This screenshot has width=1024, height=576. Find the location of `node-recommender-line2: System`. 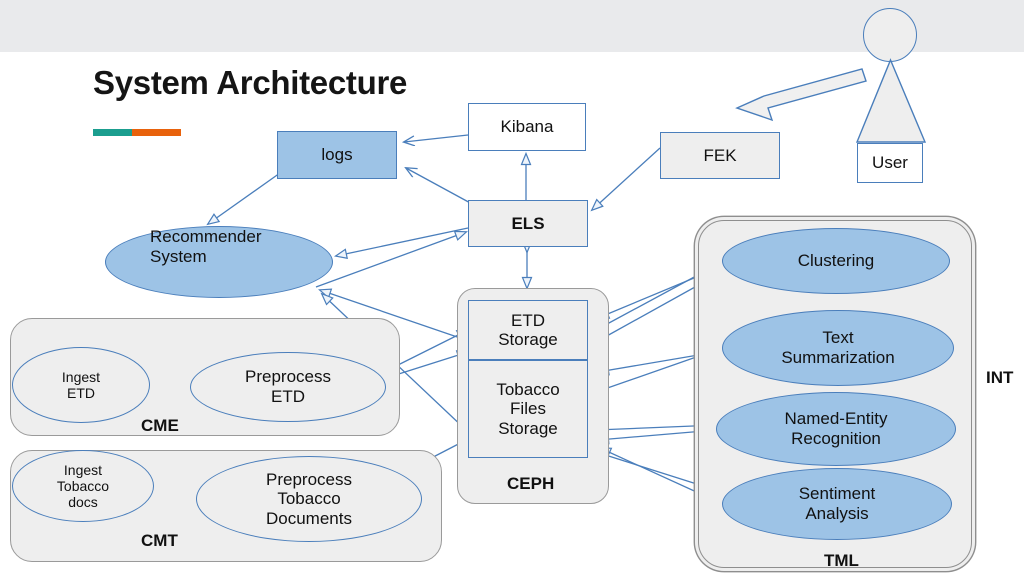

node-recommender-line2: System is located at coordinates (178, 256).